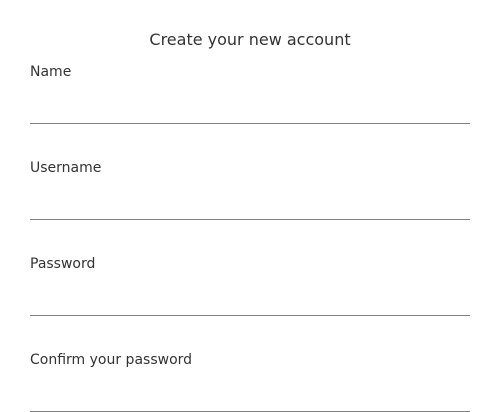 This screenshot has width=500, height=412. I want to click on form-title: Create your new account, so click(250, 39).